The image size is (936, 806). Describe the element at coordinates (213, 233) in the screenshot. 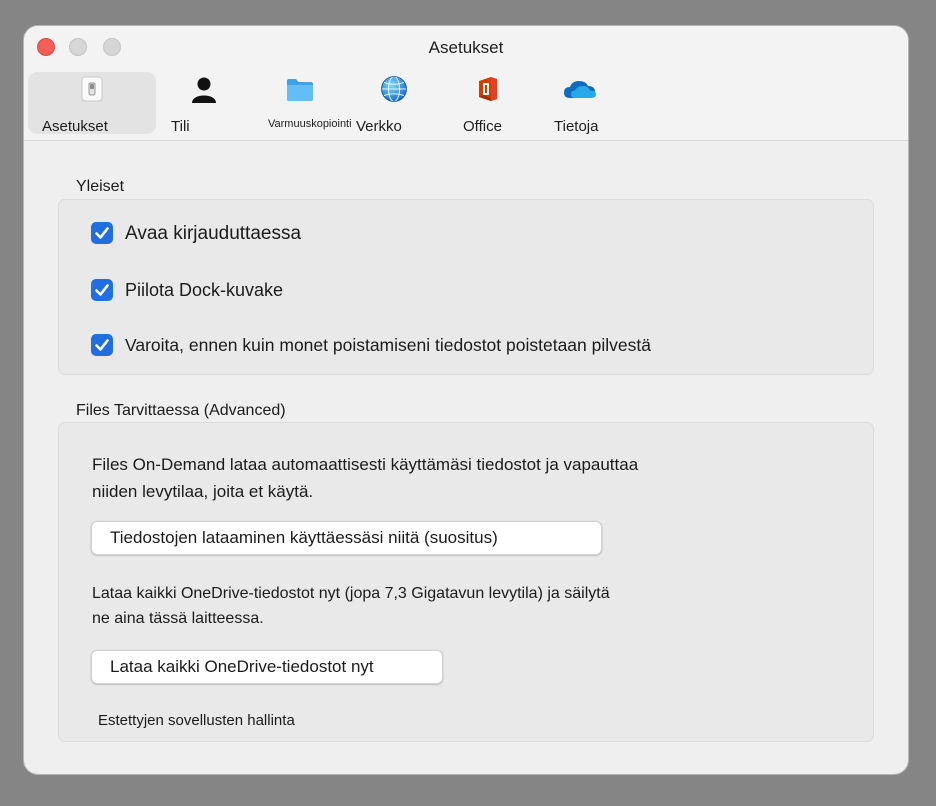

I see `checkbox-label: Avaa kirjauduttaessa` at that location.